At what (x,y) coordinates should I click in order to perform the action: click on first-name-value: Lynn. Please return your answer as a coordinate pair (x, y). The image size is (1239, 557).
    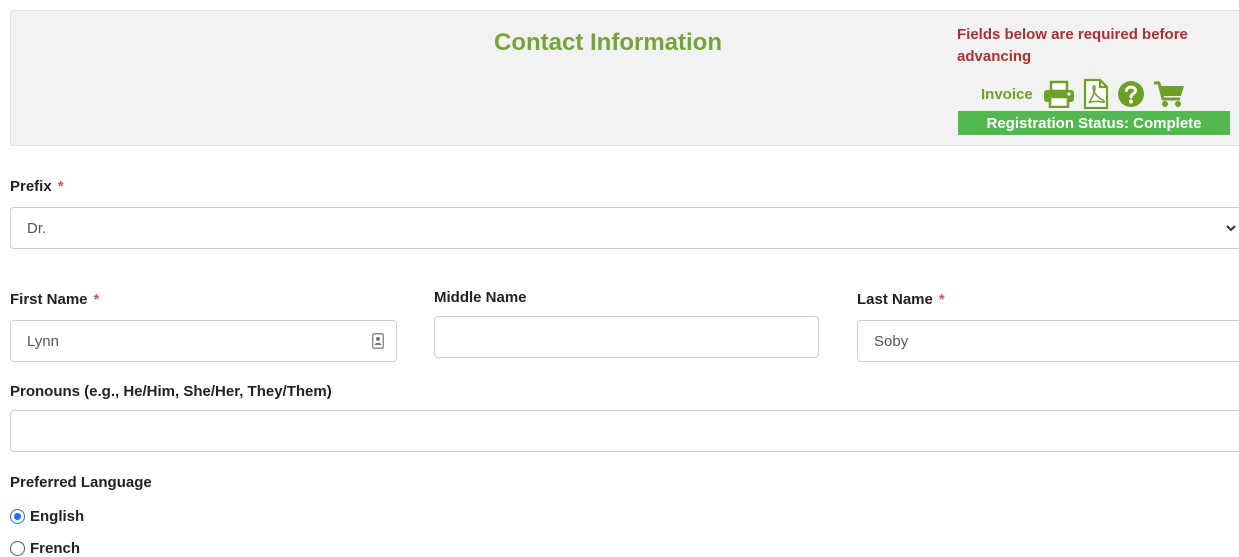
    Looking at the image, I should click on (43, 341).